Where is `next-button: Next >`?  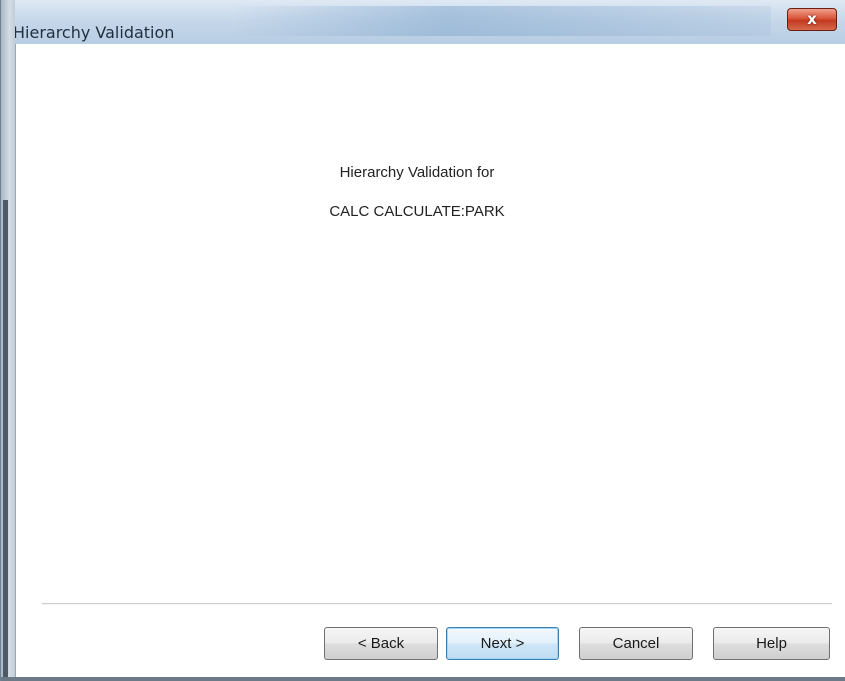 next-button: Next > is located at coordinates (502, 643).